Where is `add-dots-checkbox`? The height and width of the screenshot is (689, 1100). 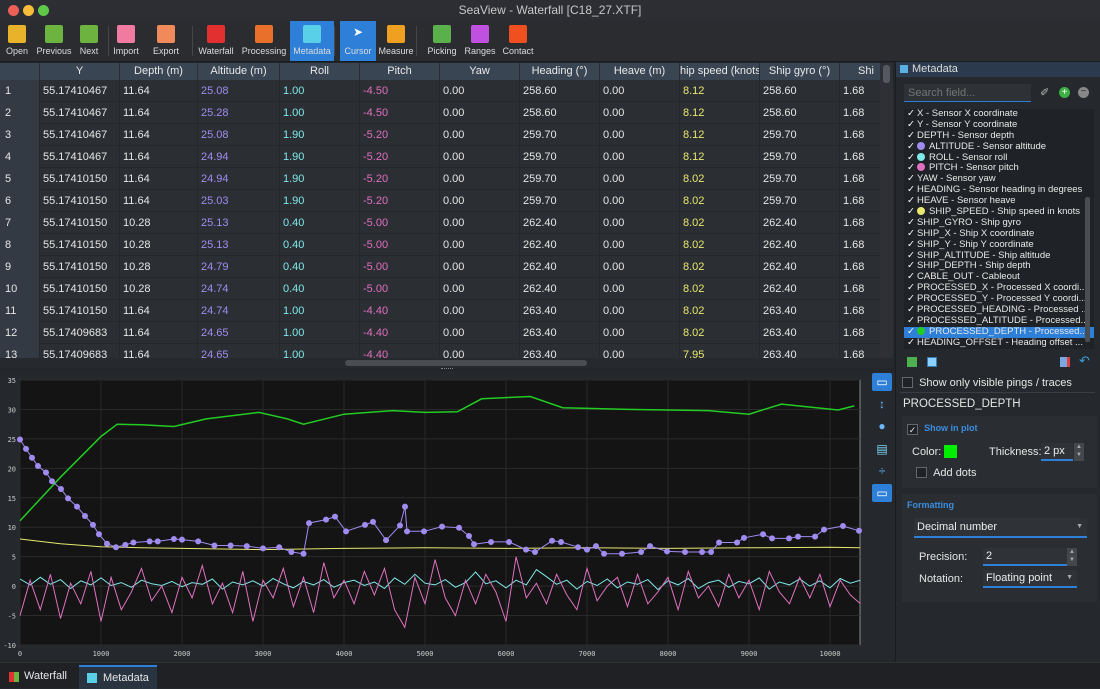 add-dots-checkbox is located at coordinates (921, 472).